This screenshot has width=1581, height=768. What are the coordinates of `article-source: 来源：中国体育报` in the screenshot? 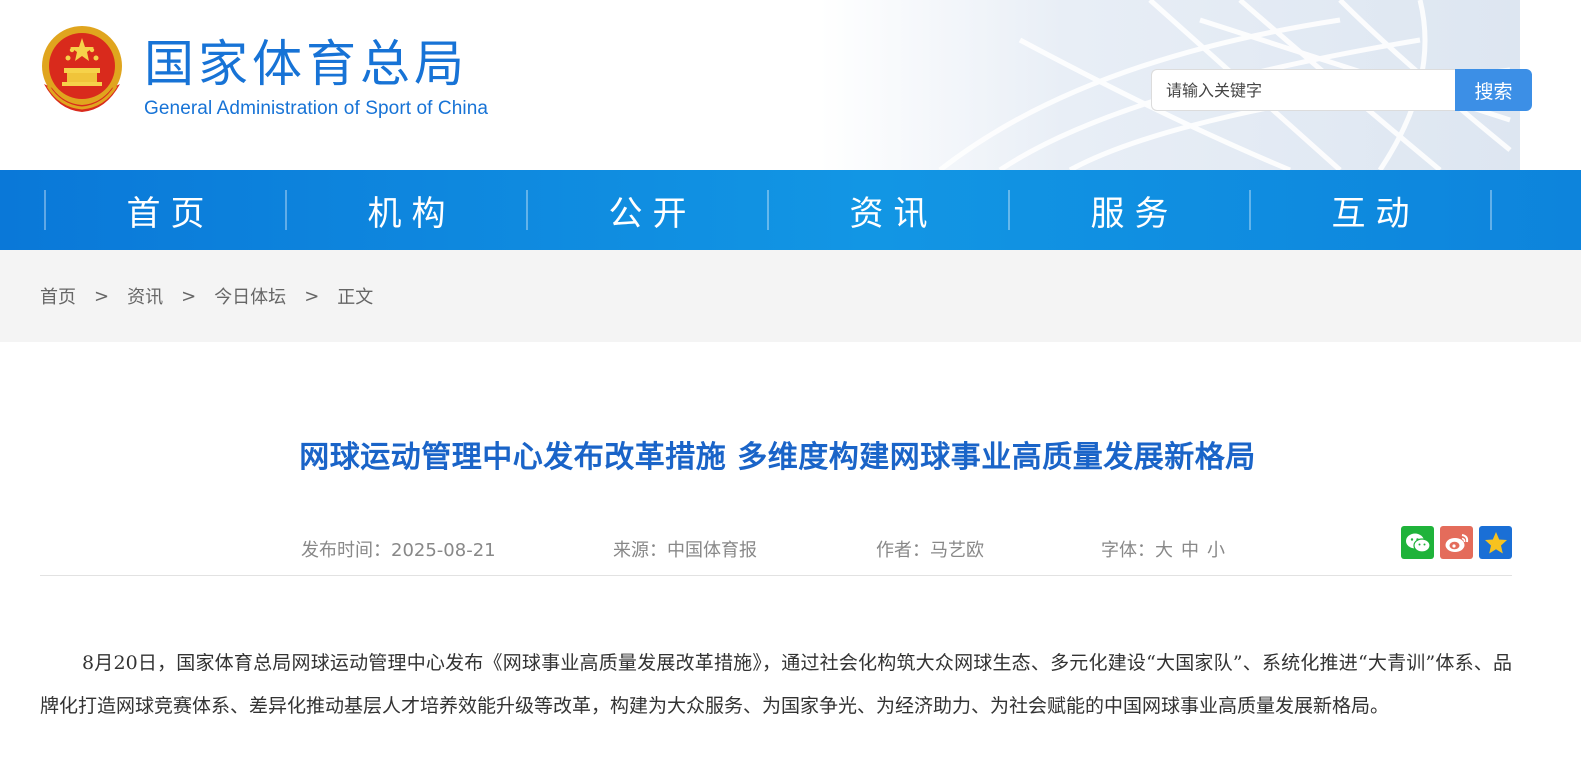 It's located at (685, 550).